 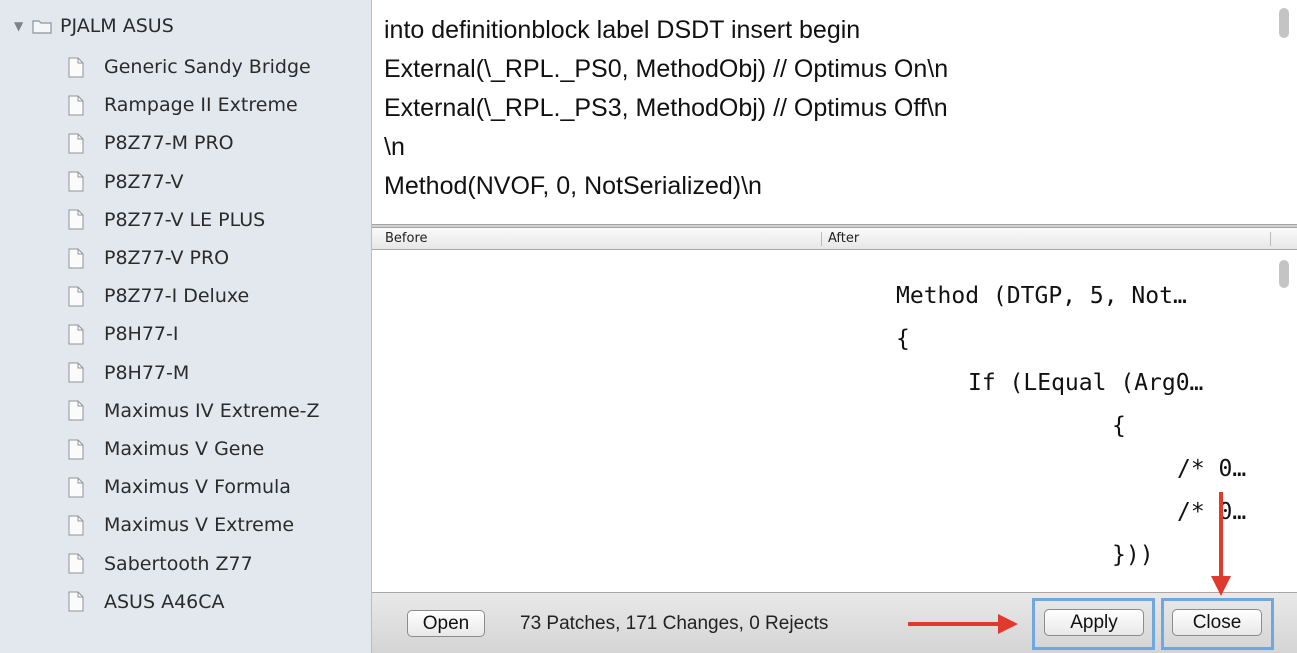 What do you see at coordinates (207, 67) in the screenshot?
I see `sidebar-item-label: Generic Sandy Bridge` at bounding box center [207, 67].